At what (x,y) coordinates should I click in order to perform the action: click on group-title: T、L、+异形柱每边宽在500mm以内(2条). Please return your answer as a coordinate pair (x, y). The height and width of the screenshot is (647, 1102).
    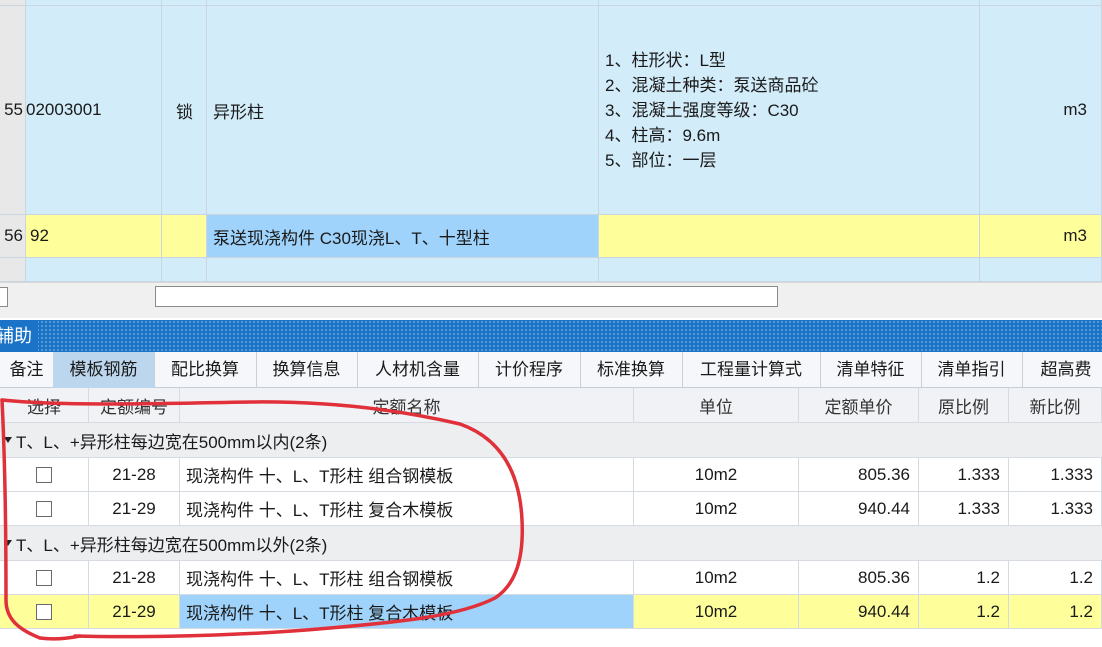
    Looking at the image, I should click on (172, 442).